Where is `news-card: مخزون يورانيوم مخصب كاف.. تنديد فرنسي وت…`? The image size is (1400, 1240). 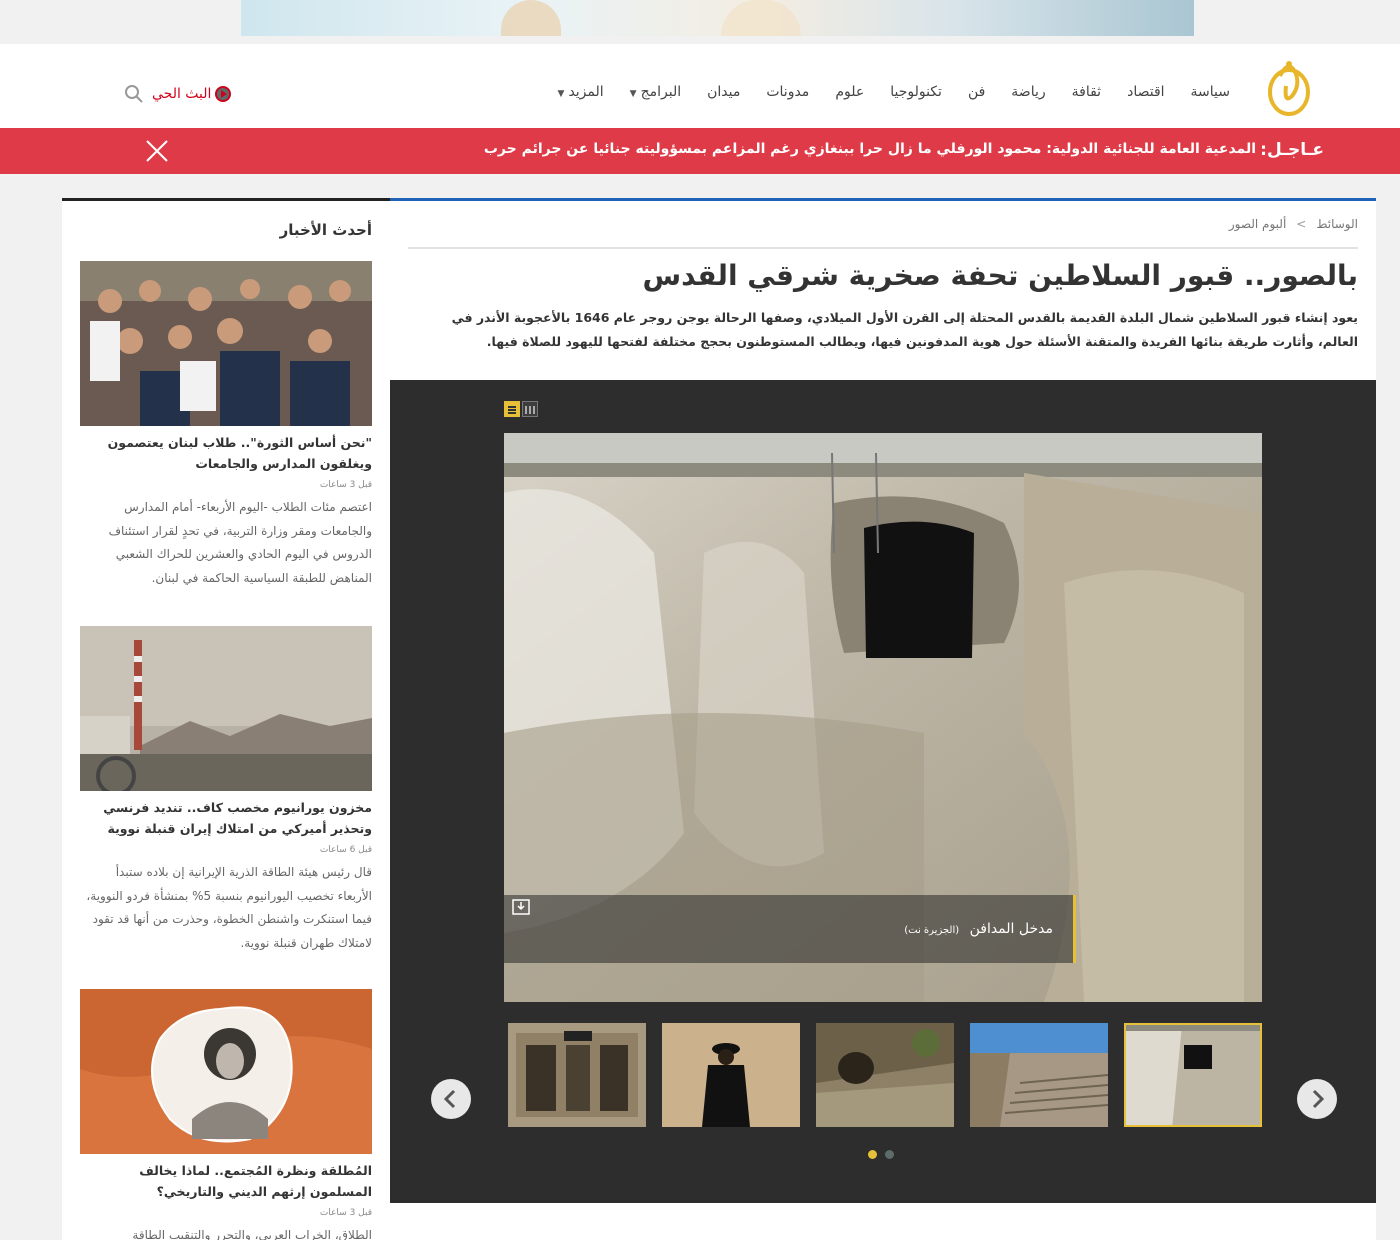 news-card: مخزون يورانيوم مخصب كاف.. تنديد فرنسي وت… is located at coordinates (226, 790).